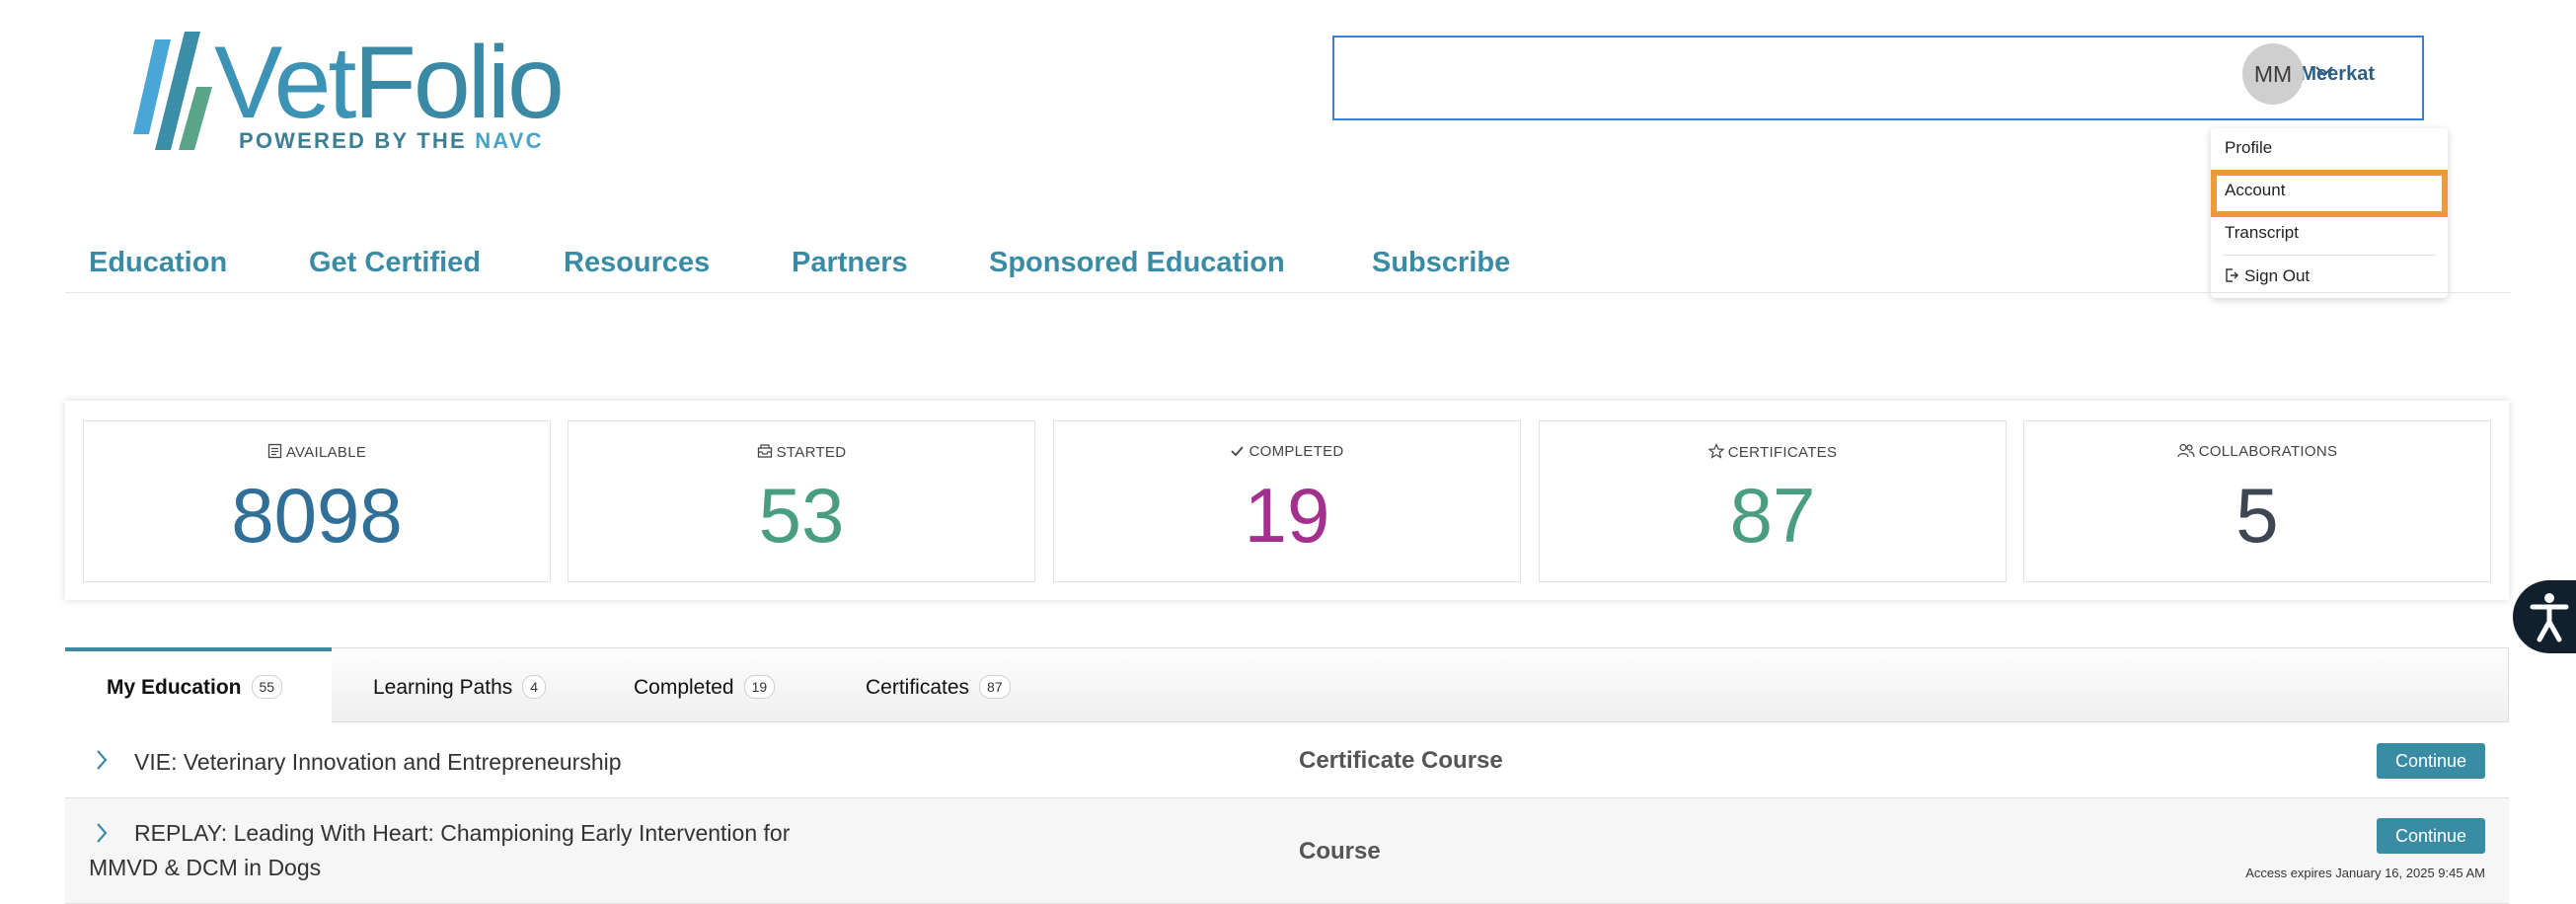 Image resolution: width=2576 pixels, height=904 pixels. I want to click on tab-label: Learning Paths, so click(443, 687).